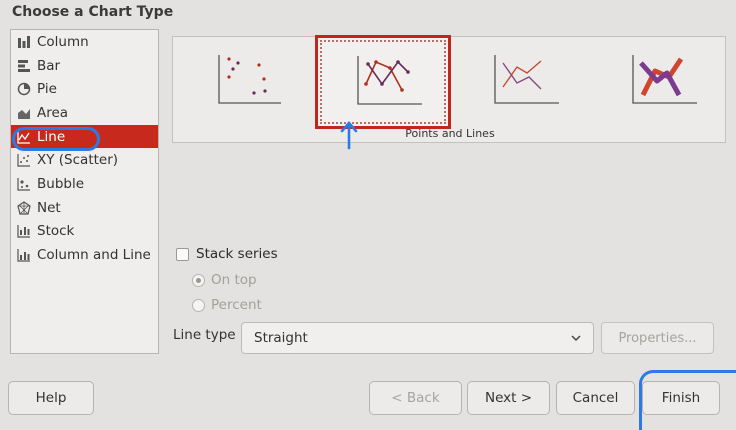 This screenshot has height=430, width=736. What do you see at coordinates (84, 89) in the screenshot?
I see `chart-type-pie: Pie` at bounding box center [84, 89].